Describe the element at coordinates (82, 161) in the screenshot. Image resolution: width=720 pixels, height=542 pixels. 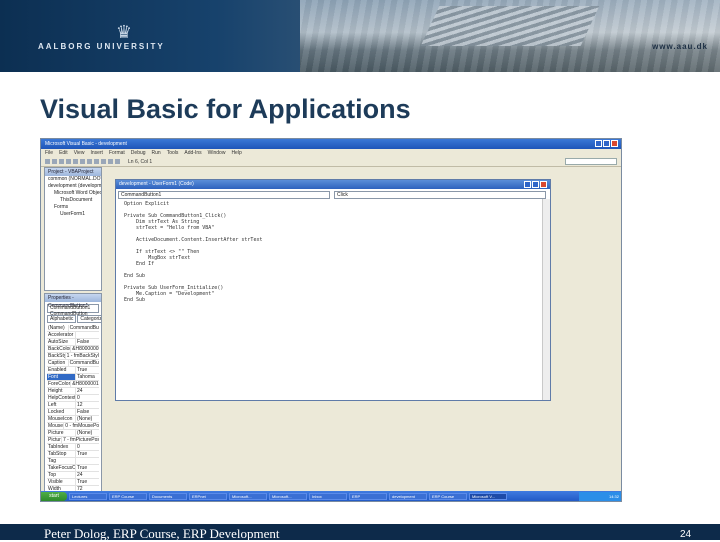
I see `paste-icon` at that location.